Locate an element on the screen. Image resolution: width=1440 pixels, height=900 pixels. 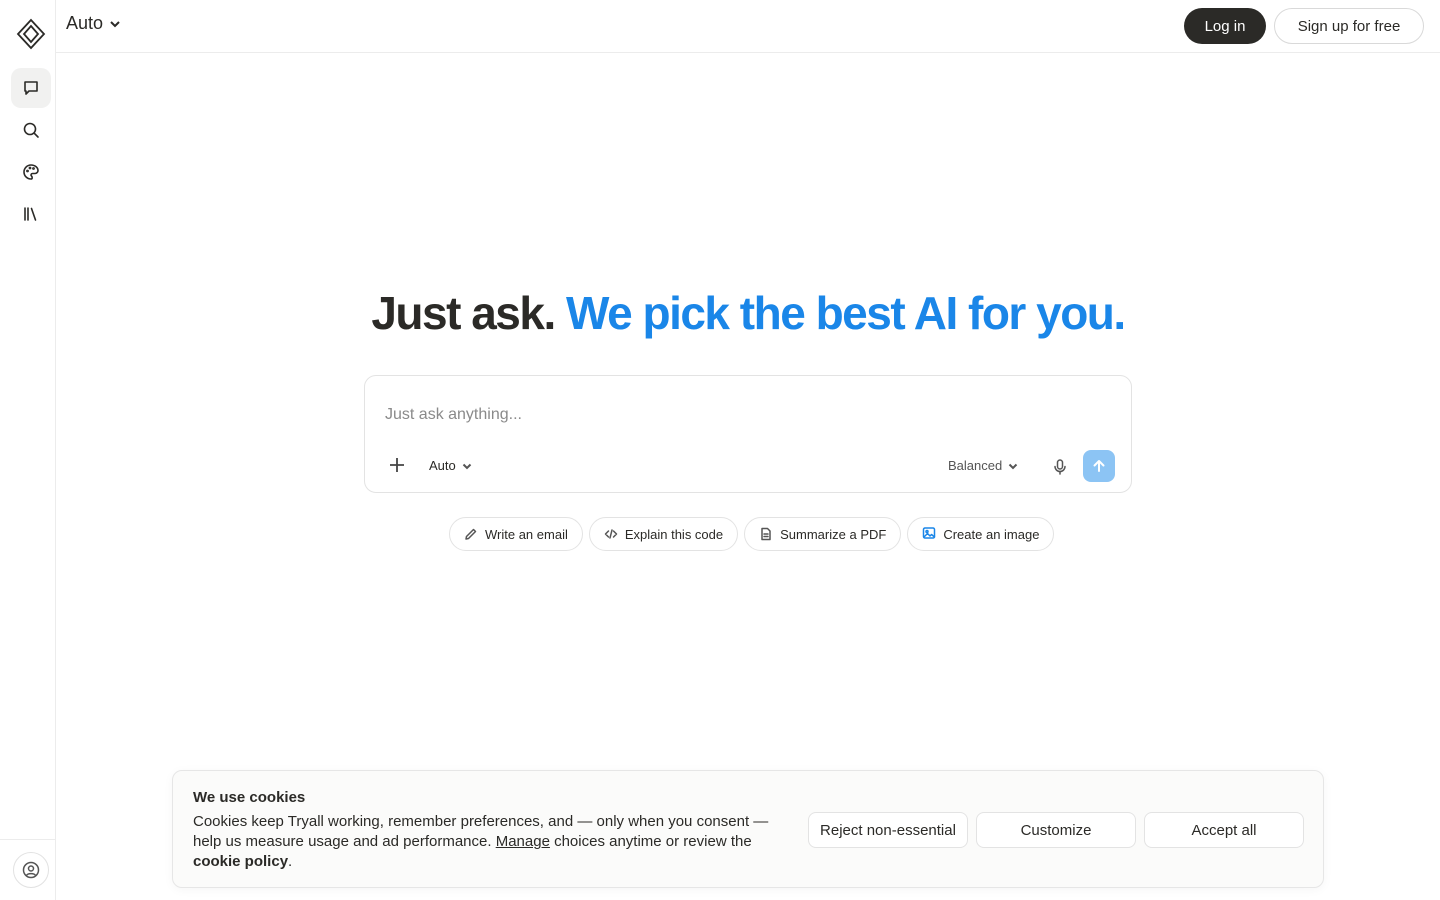
sidebar-item-library is located at coordinates (31, 214).